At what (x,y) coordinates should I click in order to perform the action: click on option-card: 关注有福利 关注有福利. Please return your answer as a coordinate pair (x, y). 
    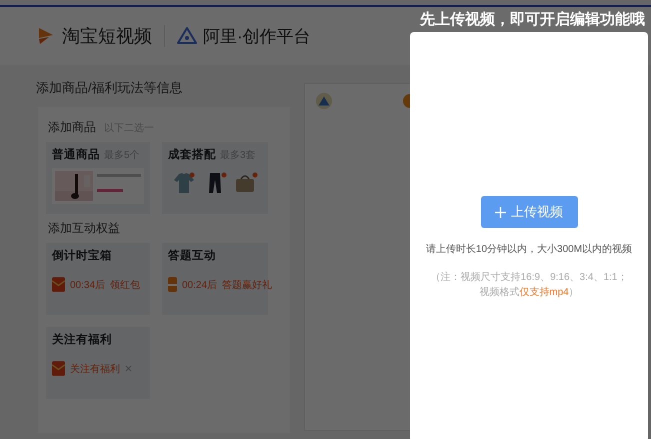
    Looking at the image, I should click on (98, 363).